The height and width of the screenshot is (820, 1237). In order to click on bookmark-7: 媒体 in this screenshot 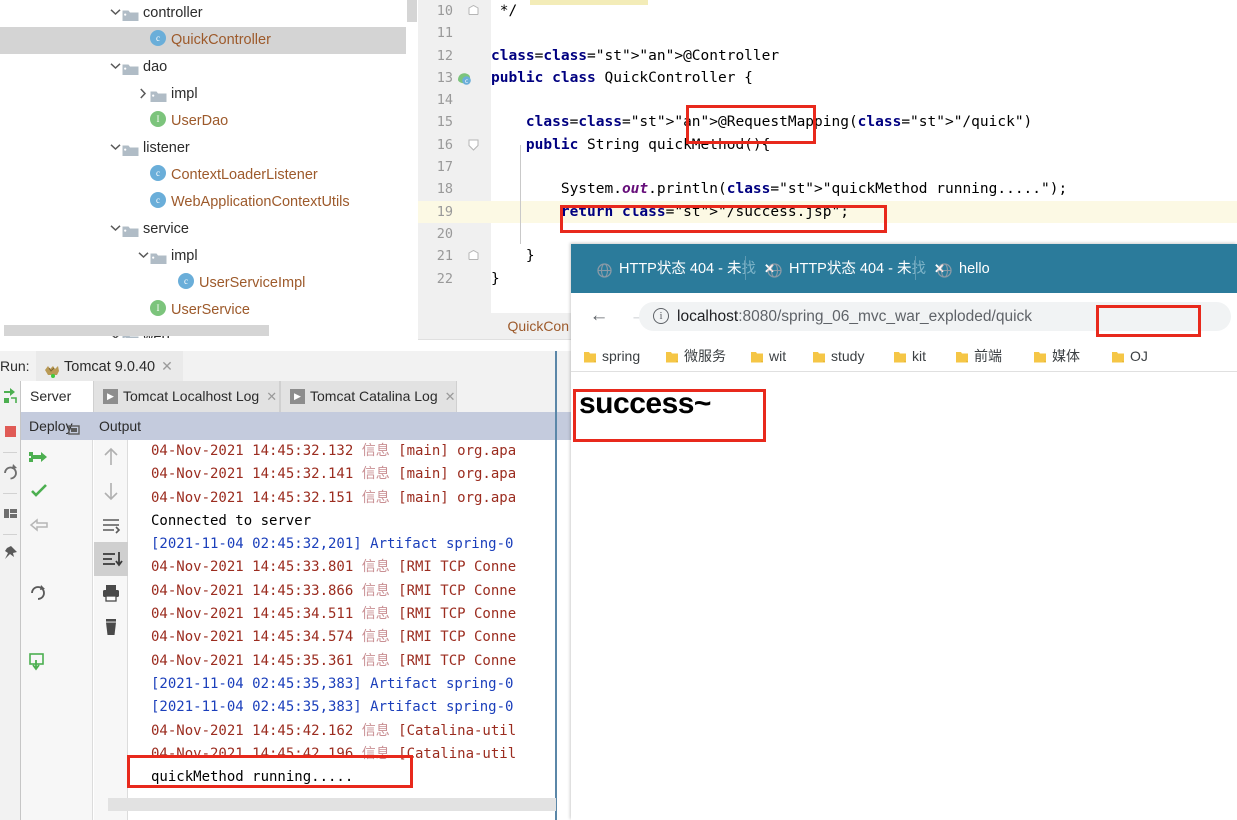, I will do `click(1056, 356)`.